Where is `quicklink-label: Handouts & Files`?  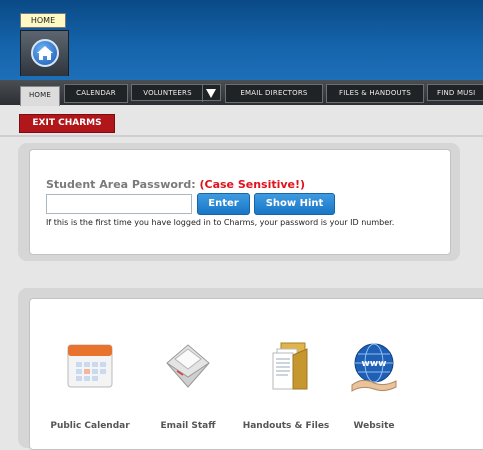 quicklink-label: Handouts & Files is located at coordinates (286, 426).